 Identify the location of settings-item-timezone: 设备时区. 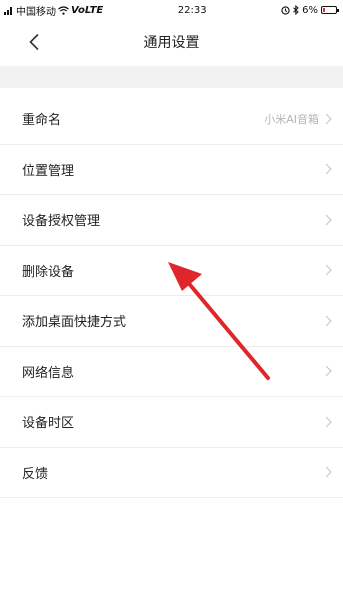
(171, 422).